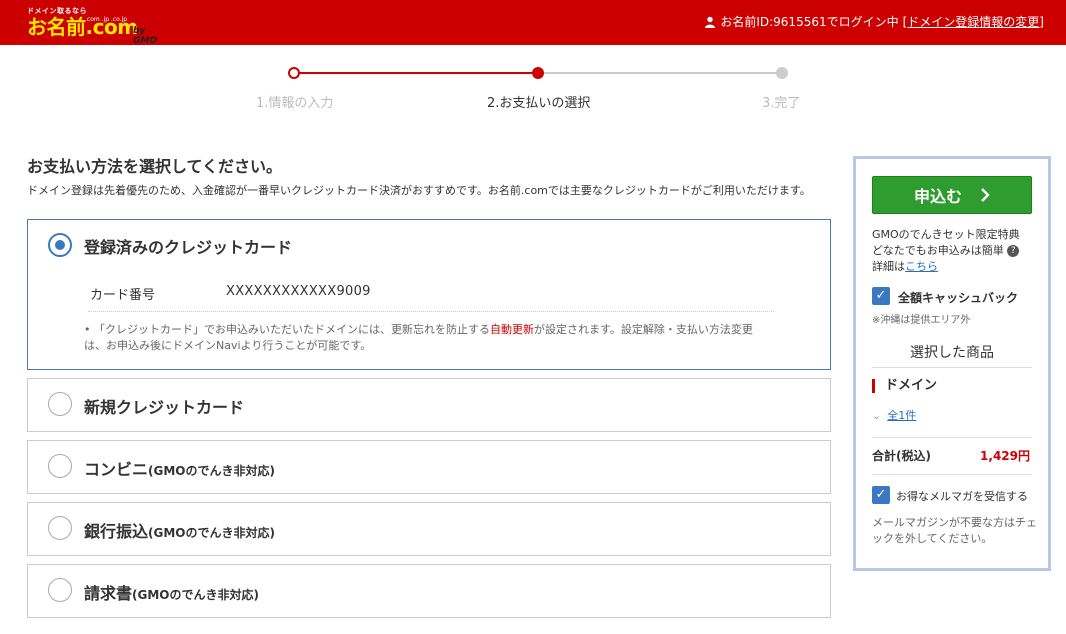 The image size is (1066, 634). I want to click on payment-option-new-card: 新規クレジットカード, so click(429, 405).